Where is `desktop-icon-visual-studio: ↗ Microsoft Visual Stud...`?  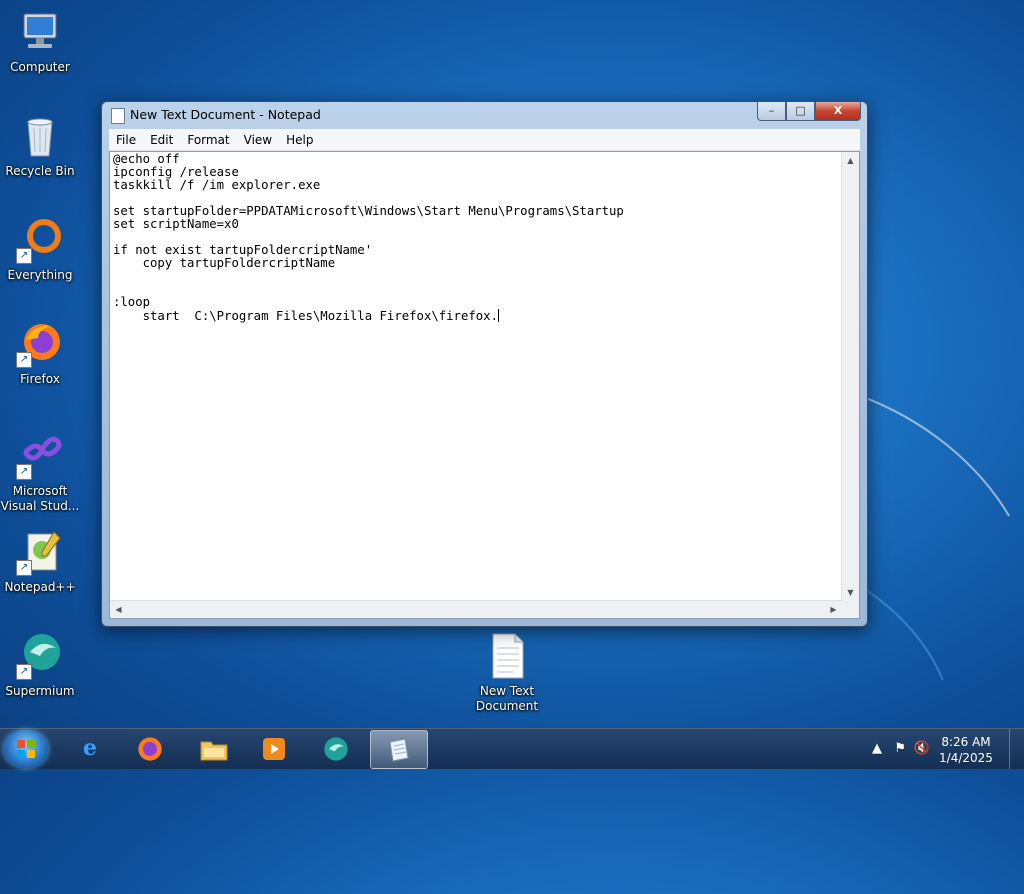
desktop-icon-visual-studio: ↗ Microsoft Visual Stud... is located at coordinates (40, 473).